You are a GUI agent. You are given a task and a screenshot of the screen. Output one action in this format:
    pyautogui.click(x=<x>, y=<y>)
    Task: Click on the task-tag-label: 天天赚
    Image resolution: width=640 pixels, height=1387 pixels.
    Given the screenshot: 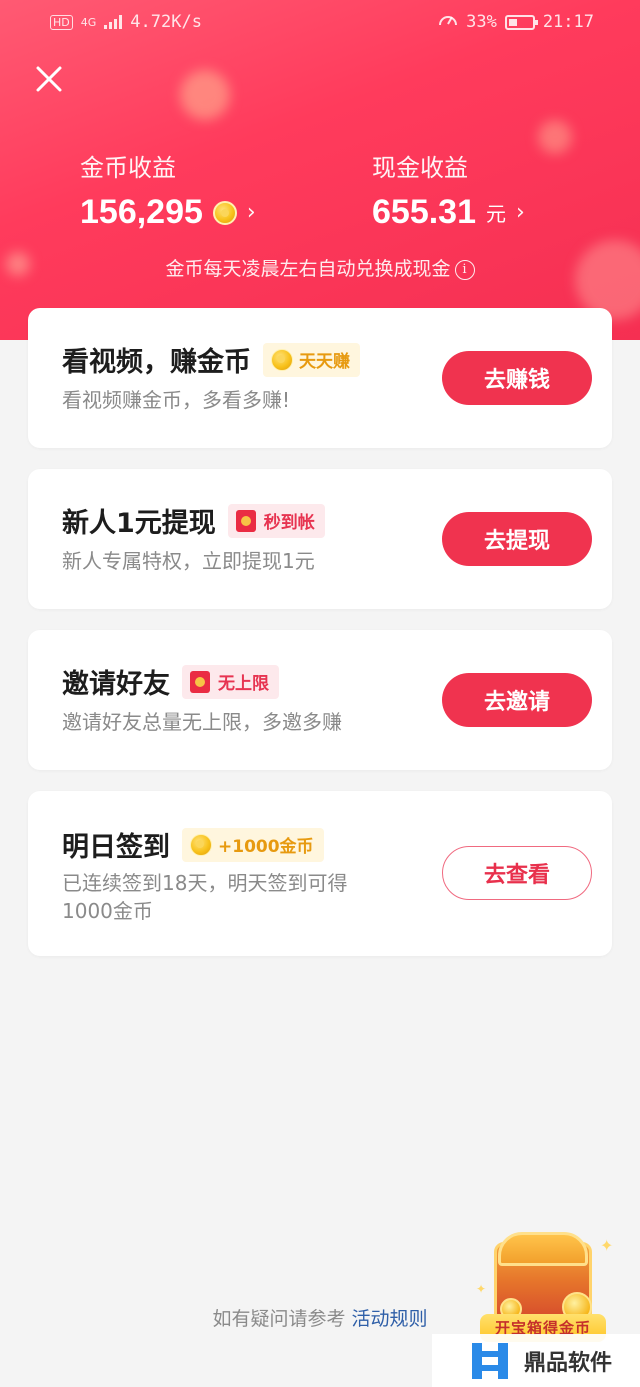 What is the action you would take?
    pyautogui.click(x=324, y=362)
    